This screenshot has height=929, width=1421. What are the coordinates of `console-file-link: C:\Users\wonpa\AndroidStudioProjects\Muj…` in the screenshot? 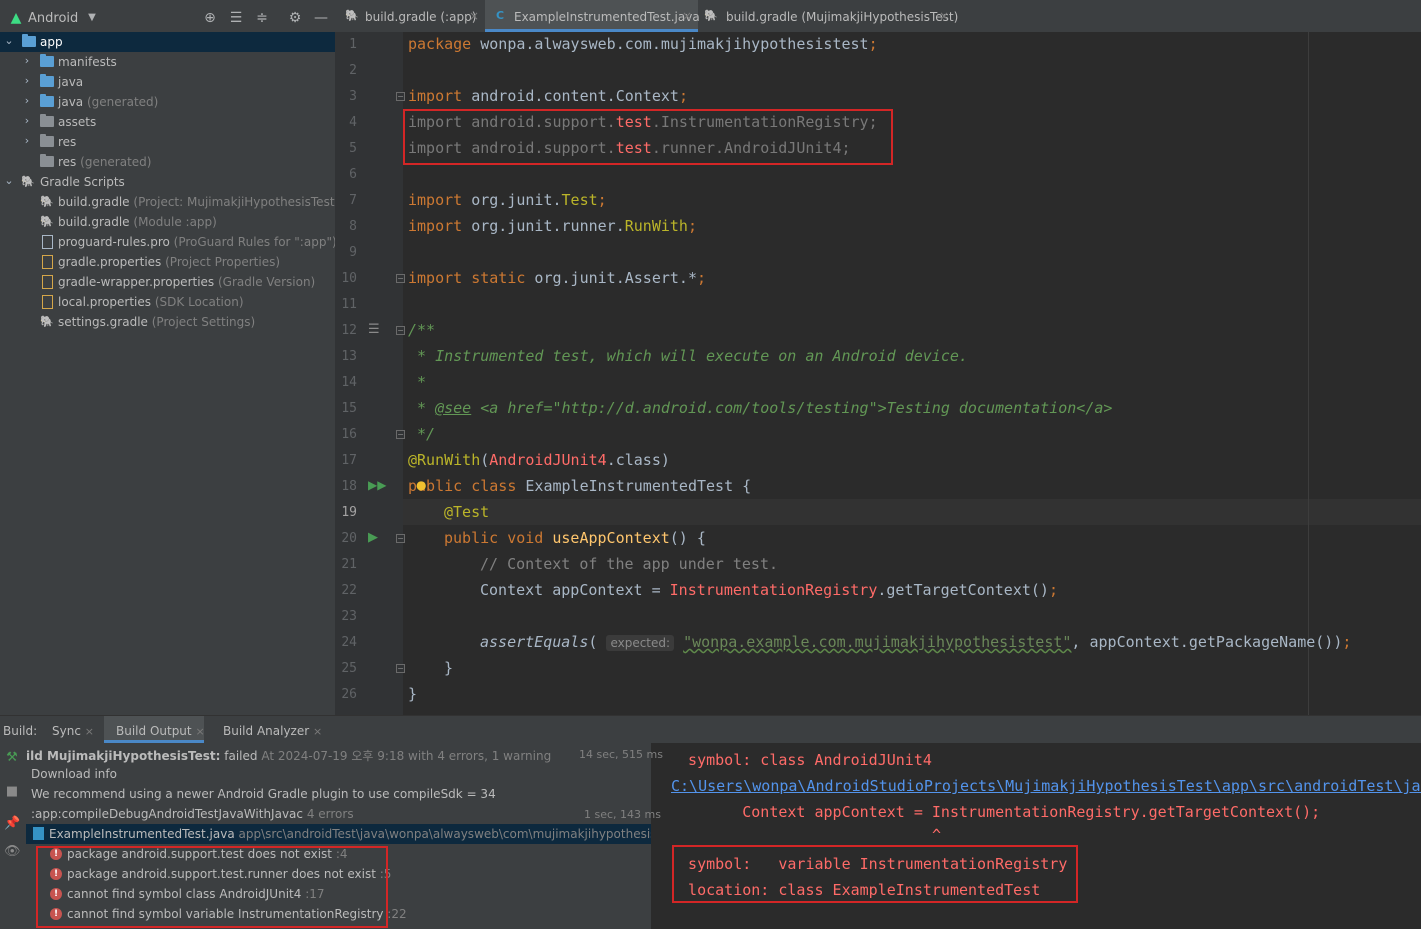 It's located at (1046, 786).